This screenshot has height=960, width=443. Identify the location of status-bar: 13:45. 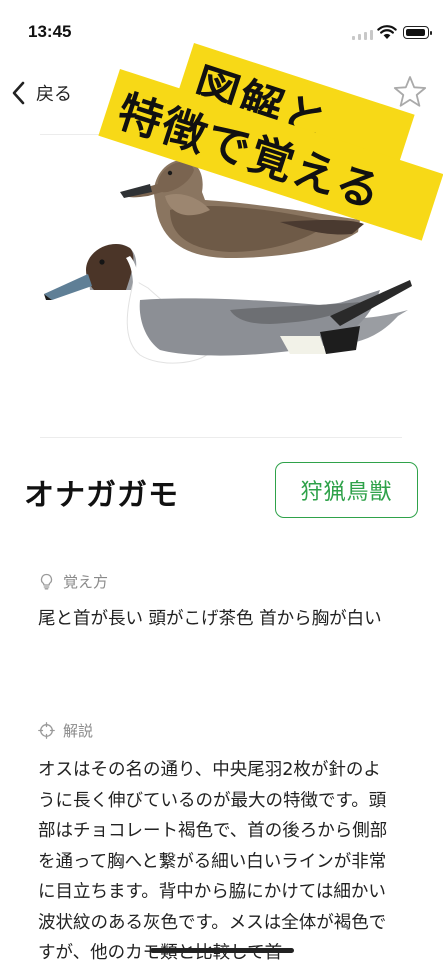
(221, 30).